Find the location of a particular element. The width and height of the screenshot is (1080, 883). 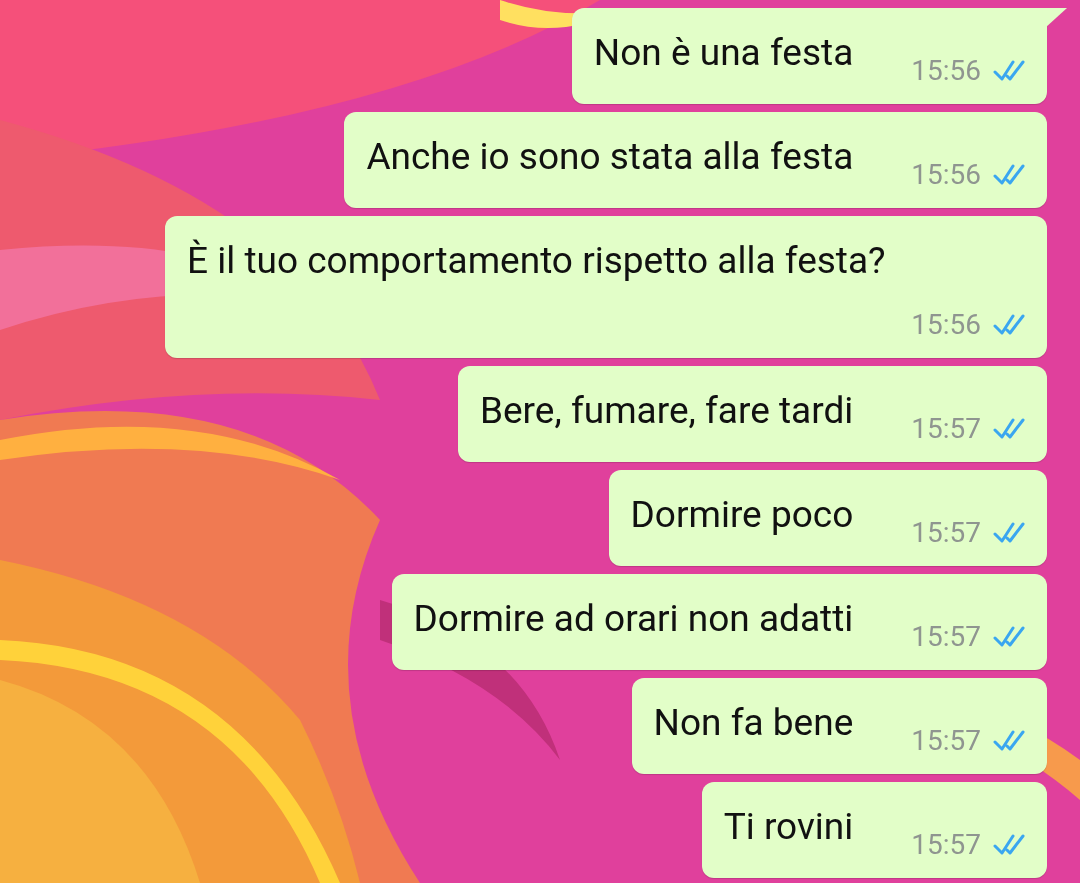

message-text: Dormire poco is located at coordinates (742, 515).